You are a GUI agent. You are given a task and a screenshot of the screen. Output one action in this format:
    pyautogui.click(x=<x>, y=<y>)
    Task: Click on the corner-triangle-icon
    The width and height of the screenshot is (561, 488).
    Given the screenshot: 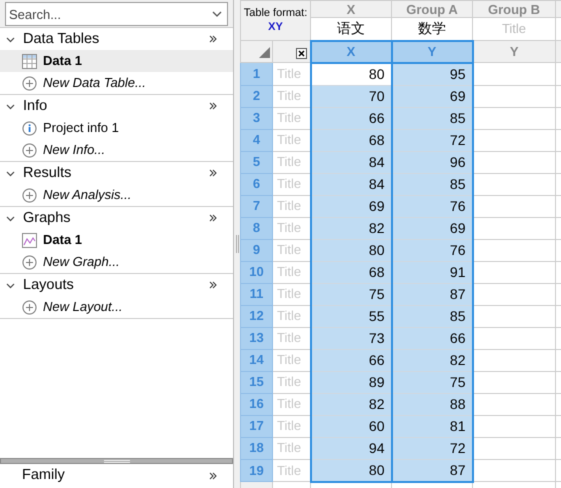 What is the action you would take?
    pyautogui.click(x=264, y=52)
    